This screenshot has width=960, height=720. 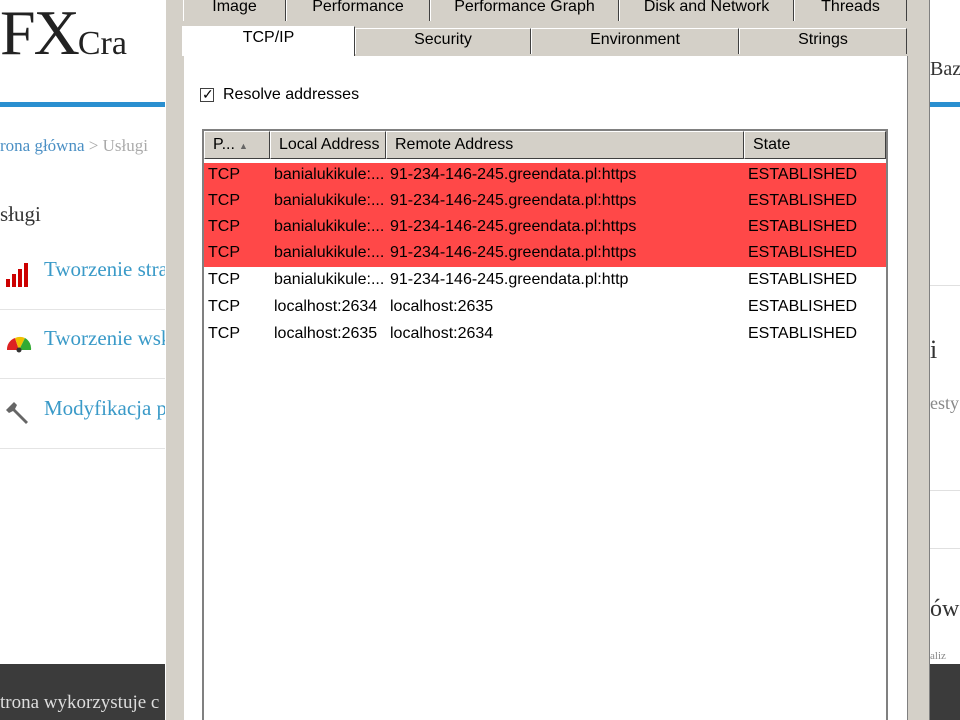 I want to click on service-item: Modyfikacja p, so click(x=84, y=414).